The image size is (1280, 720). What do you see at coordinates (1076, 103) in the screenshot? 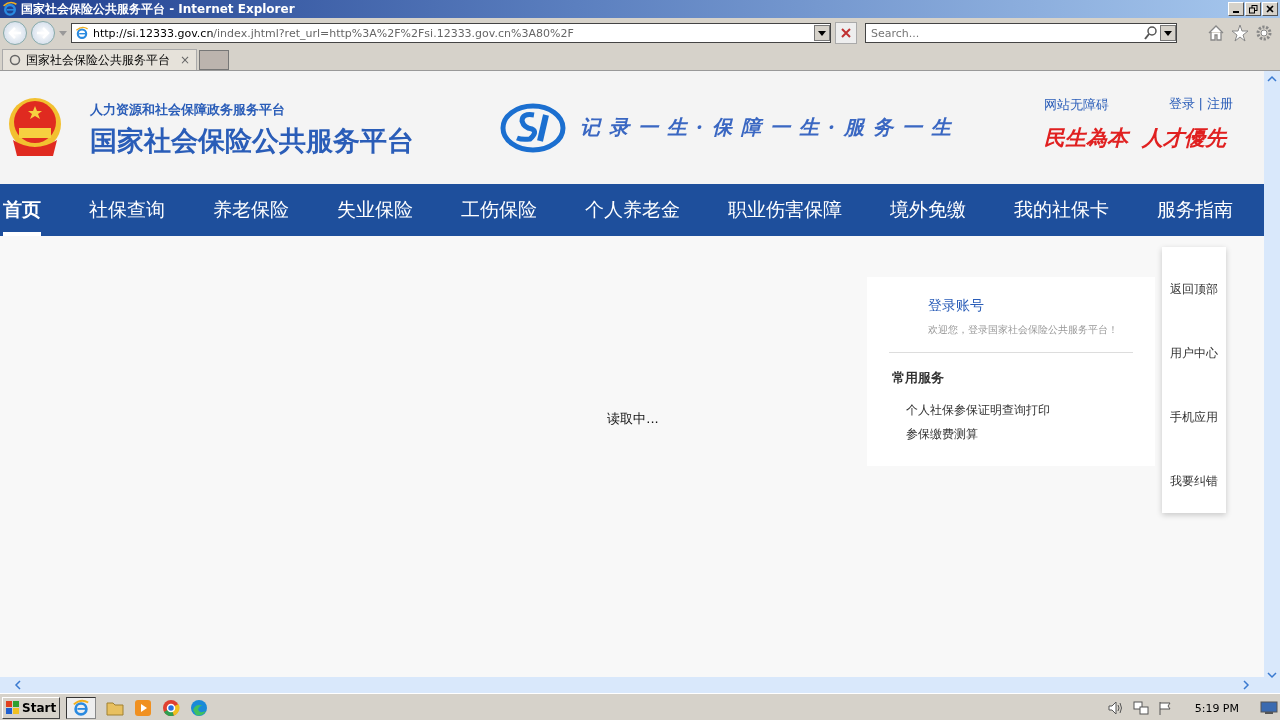
I see `accessibility-link: 网站无障碍` at bounding box center [1076, 103].